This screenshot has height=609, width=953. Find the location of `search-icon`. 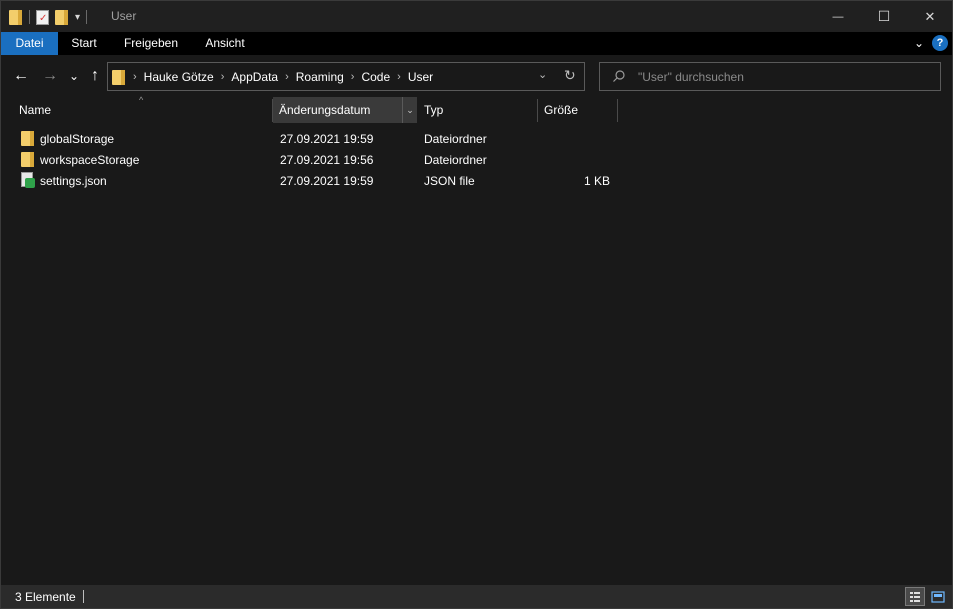

search-icon is located at coordinates (619, 76).